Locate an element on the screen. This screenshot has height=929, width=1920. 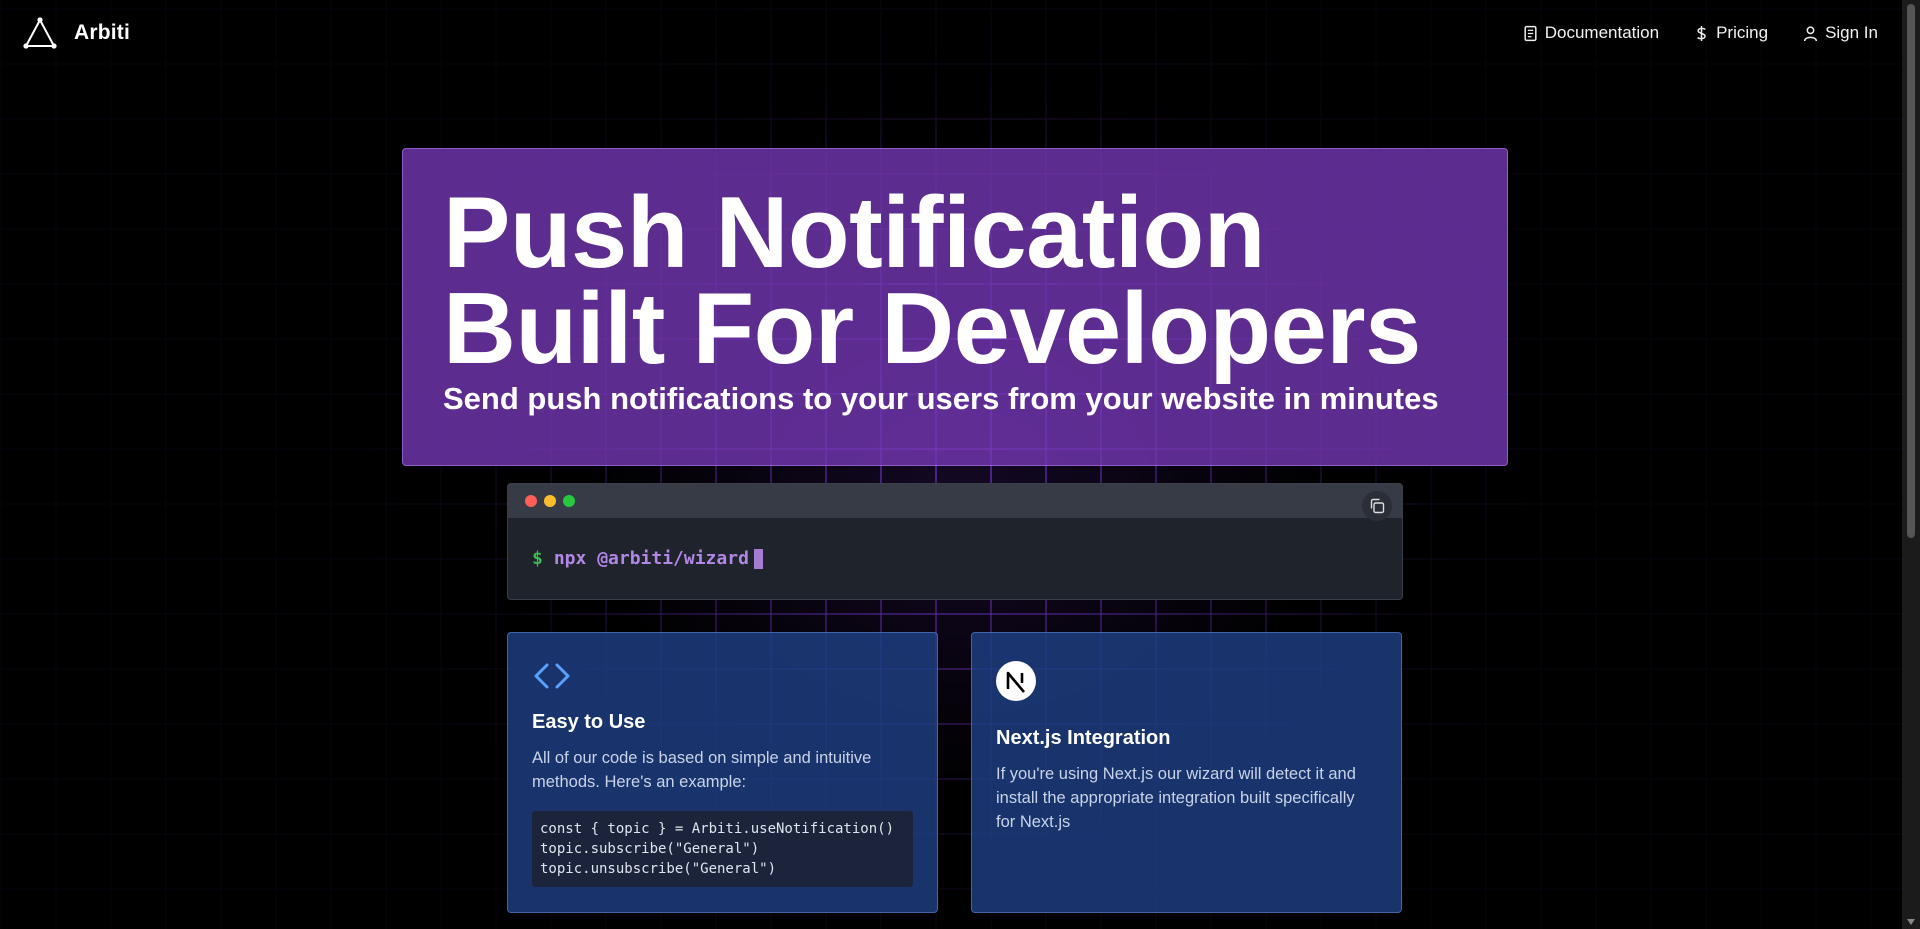
terminal-body: $ npx @arbiti/wizard is located at coordinates (955, 558).